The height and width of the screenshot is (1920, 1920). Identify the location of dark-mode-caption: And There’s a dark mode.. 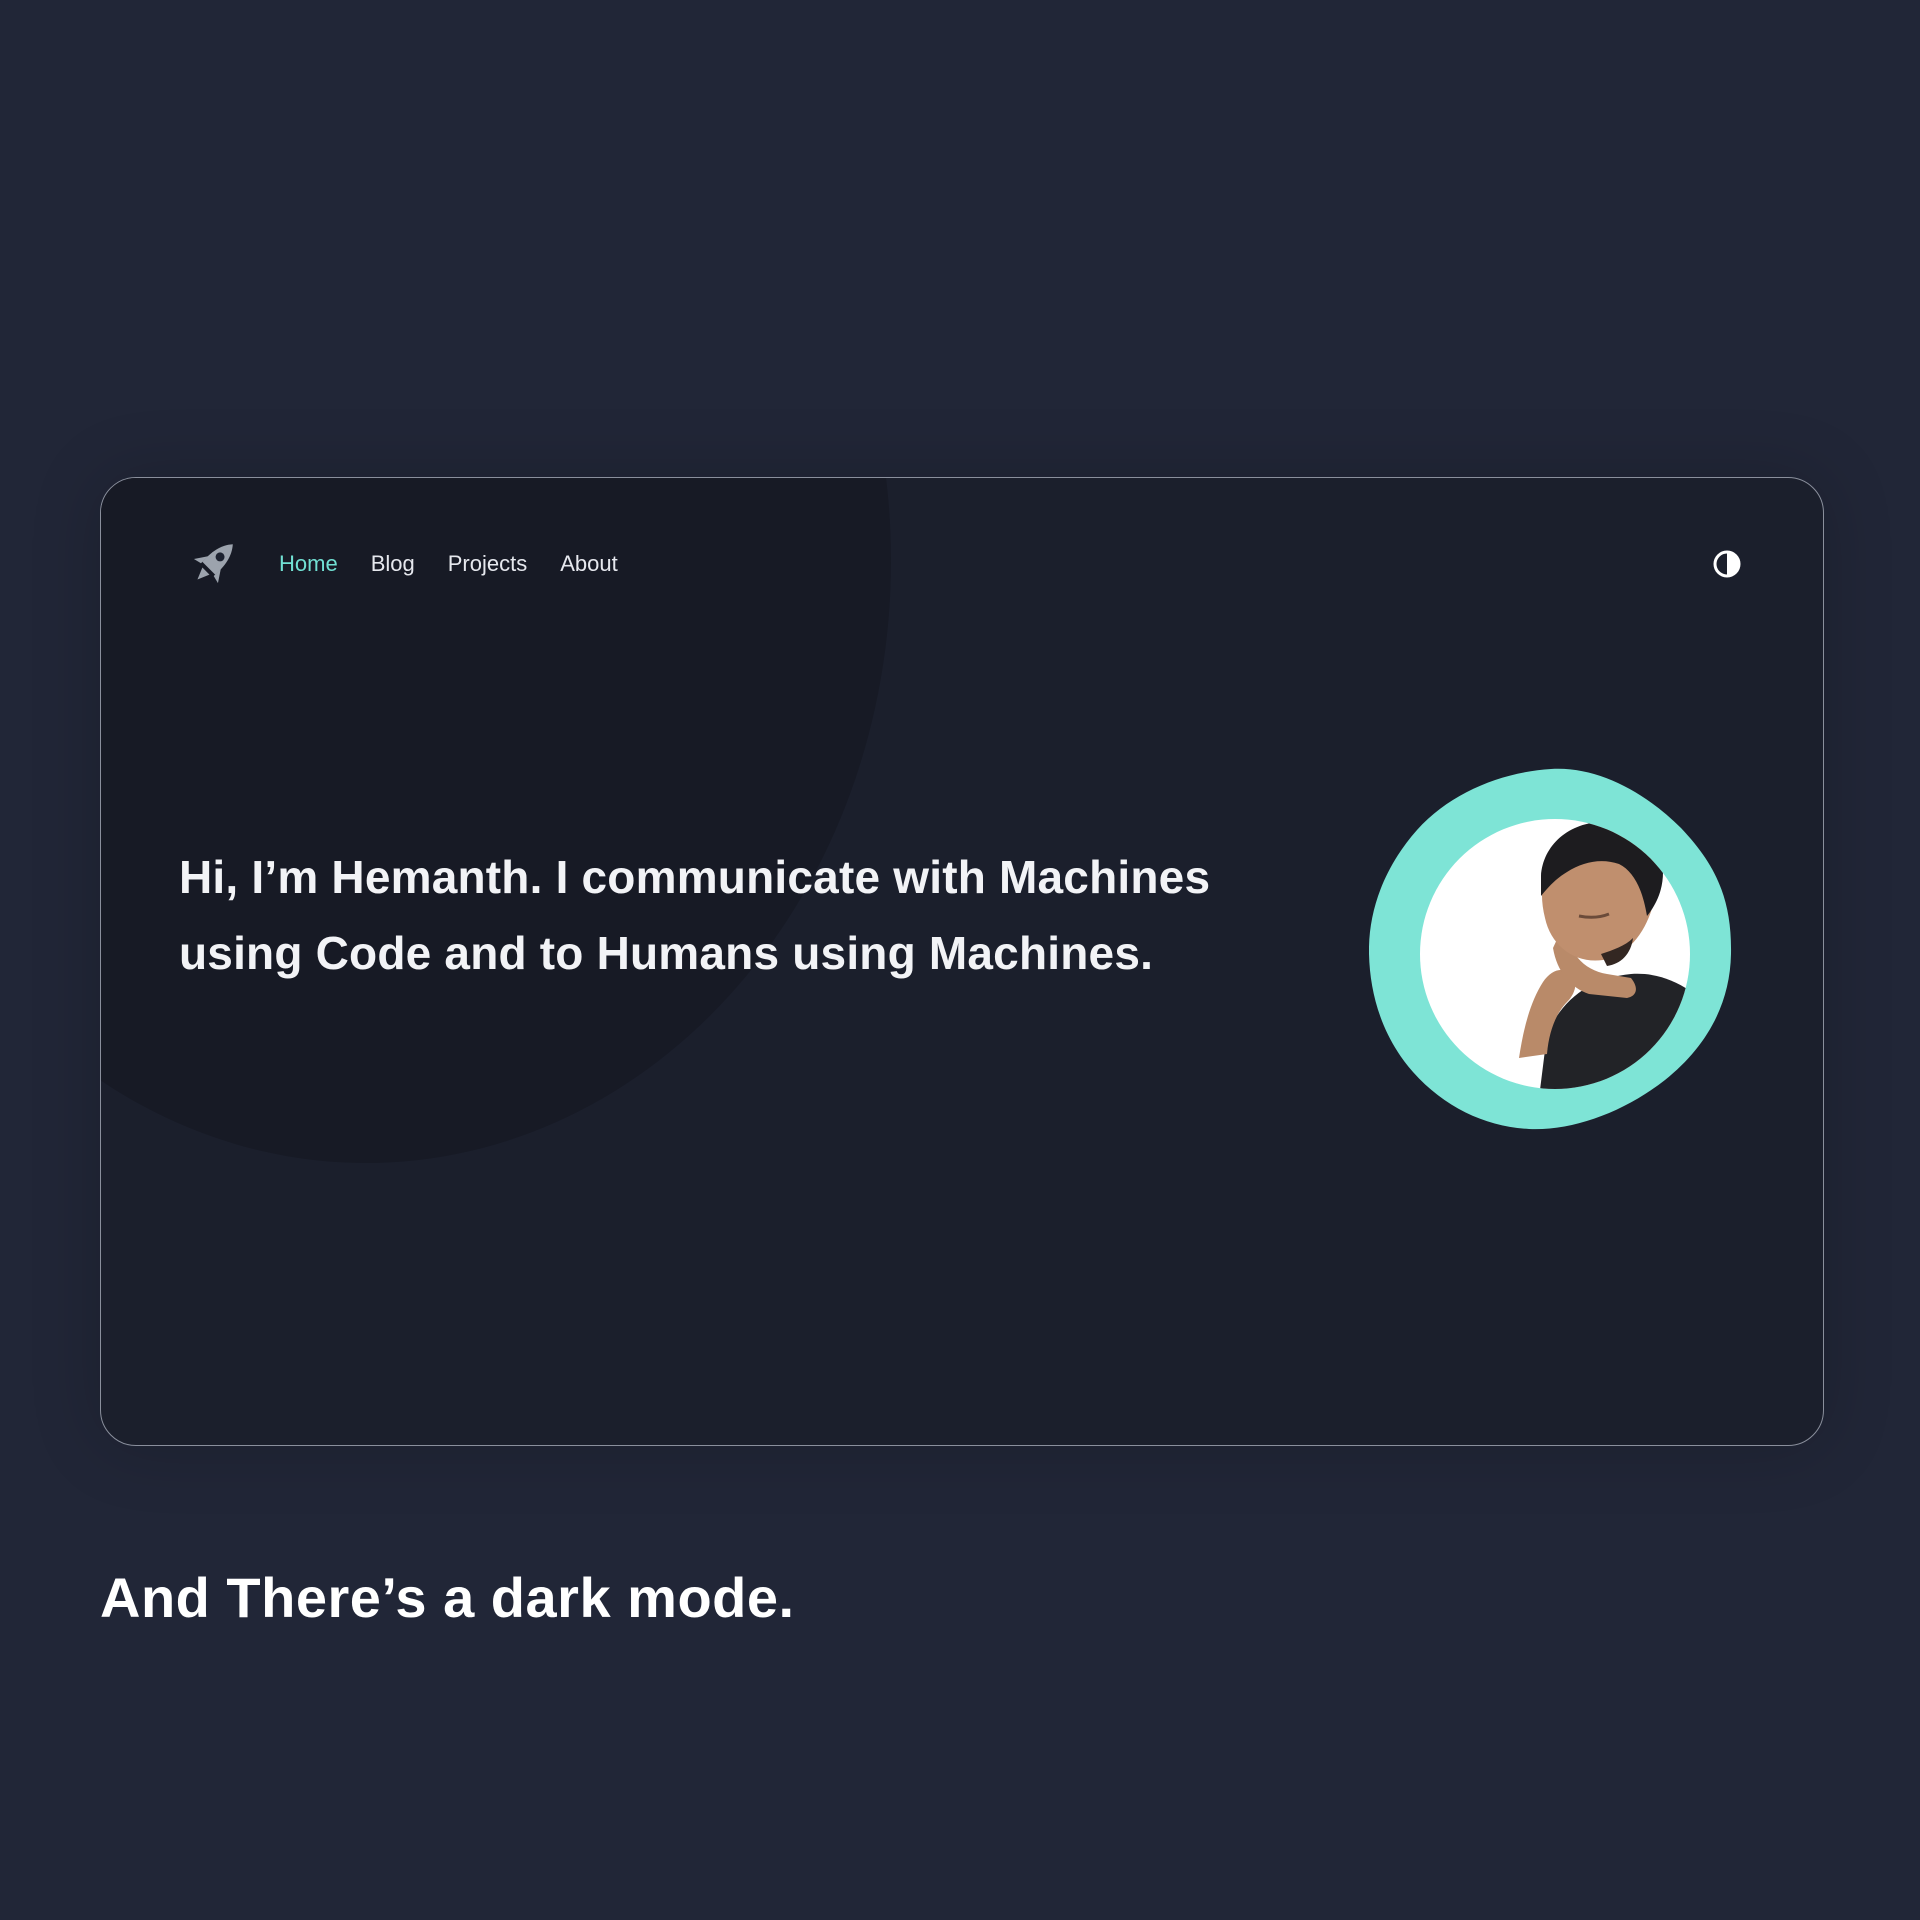
(447, 1597).